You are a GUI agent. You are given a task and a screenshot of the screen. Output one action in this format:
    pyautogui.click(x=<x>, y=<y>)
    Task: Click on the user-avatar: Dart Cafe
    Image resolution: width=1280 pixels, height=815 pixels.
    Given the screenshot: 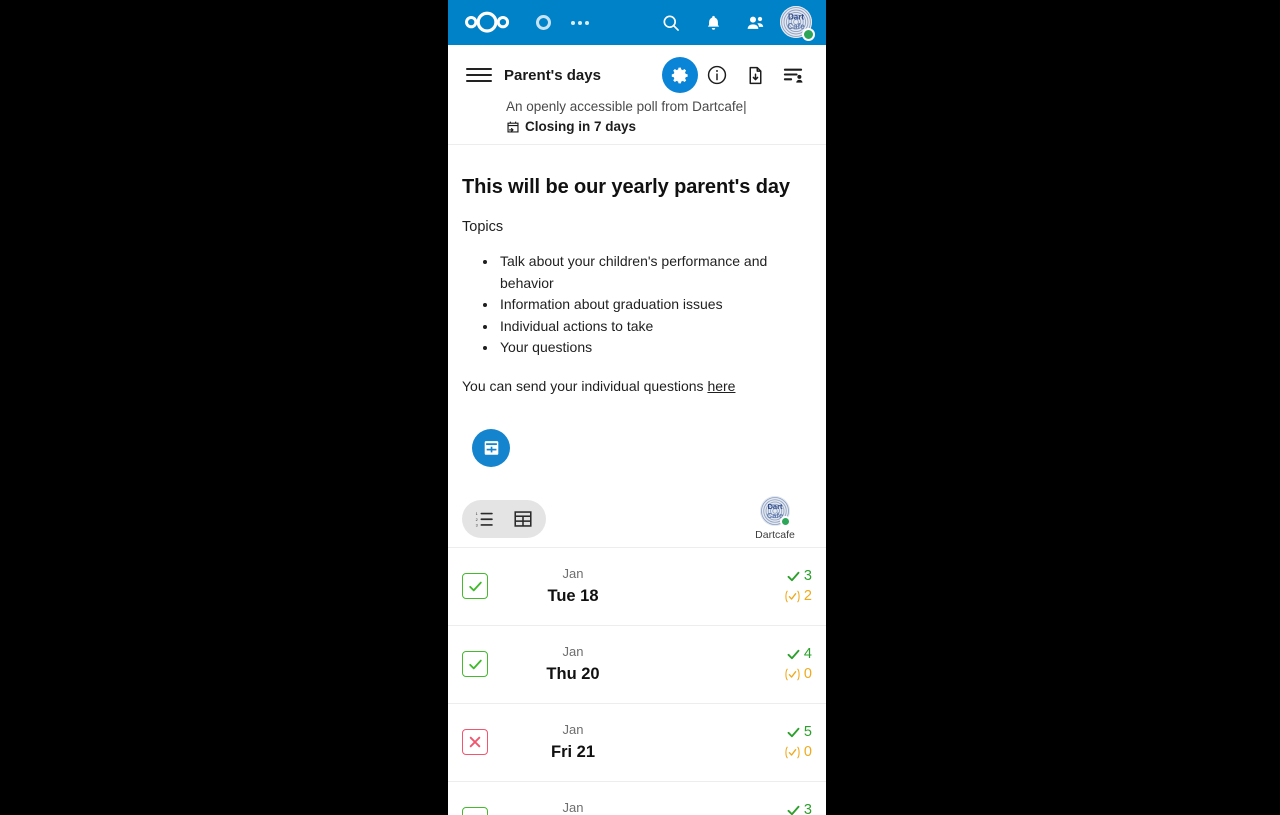 What is the action you would take?
    pyautogui.click(x=797, y=23)
    